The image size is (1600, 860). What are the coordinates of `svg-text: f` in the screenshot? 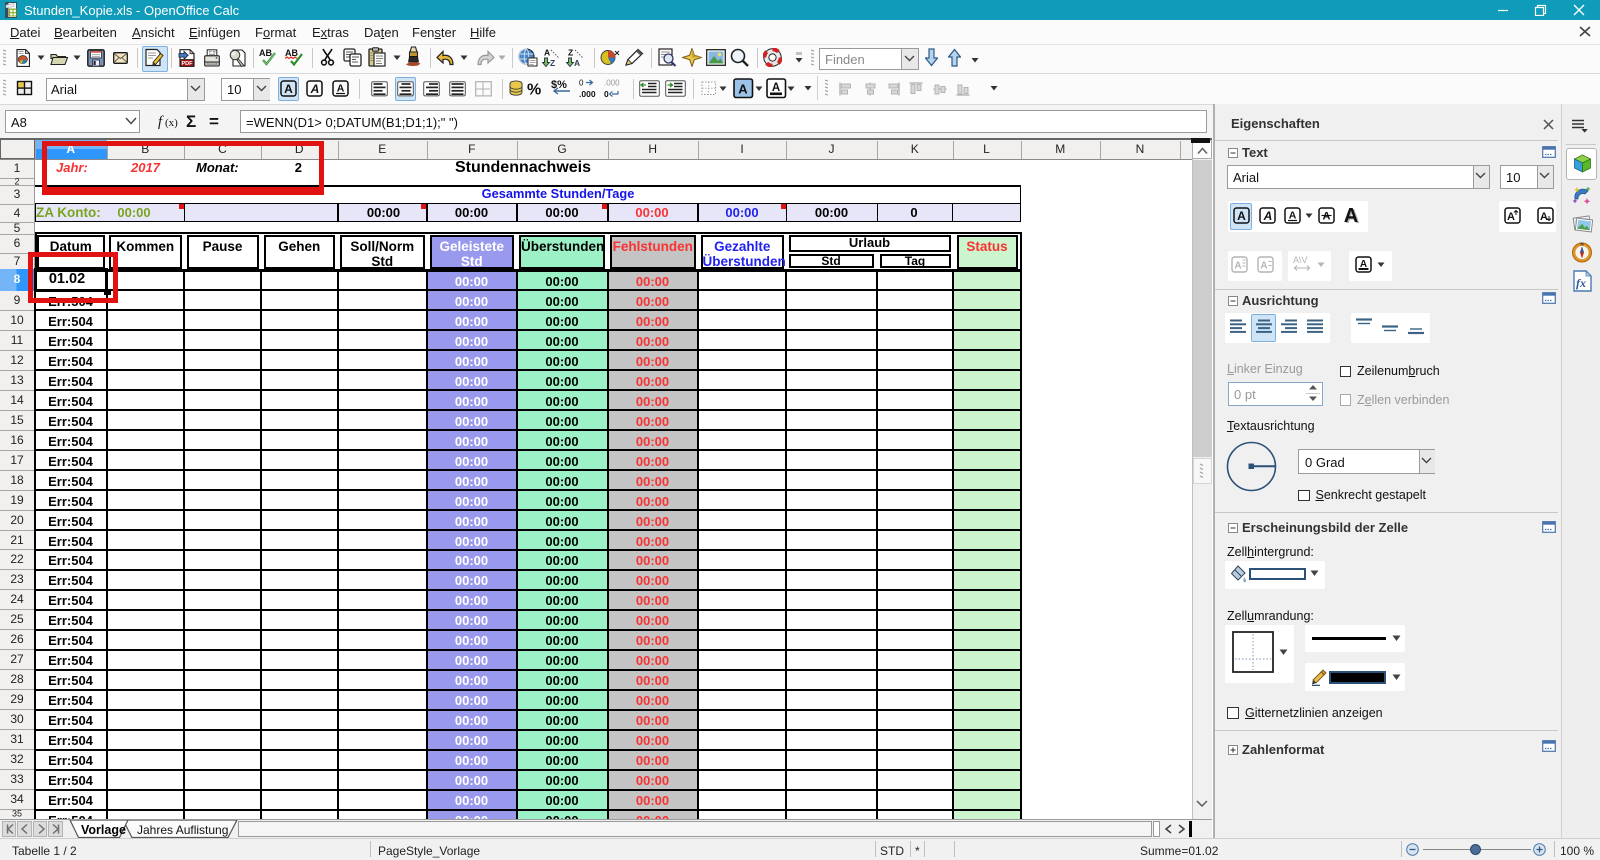 It's located at (161, 121).